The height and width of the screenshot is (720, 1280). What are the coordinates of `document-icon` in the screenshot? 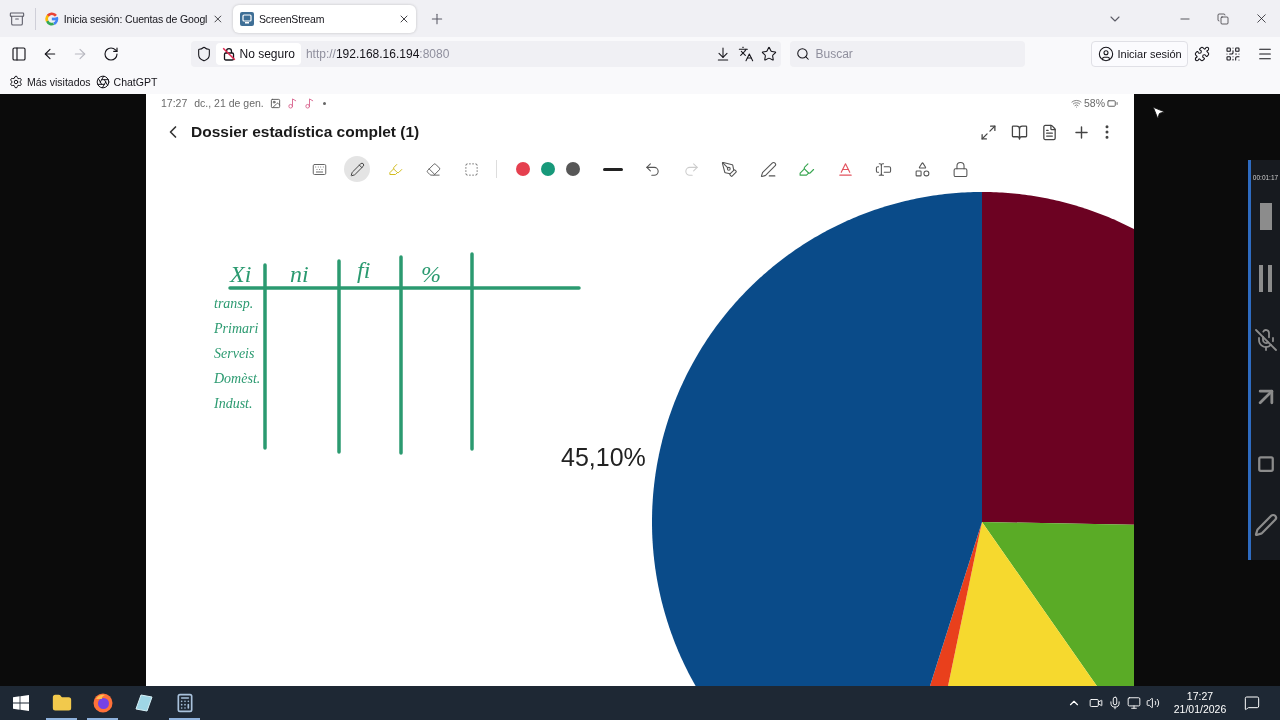 It's located at (1049, 132).